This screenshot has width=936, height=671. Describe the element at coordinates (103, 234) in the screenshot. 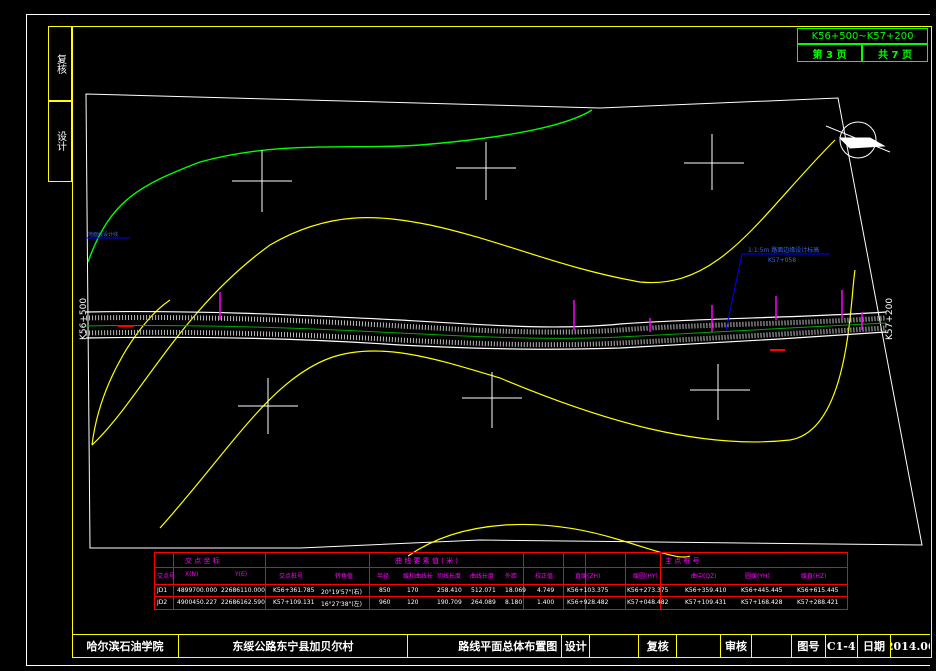

I see `left-note: 地面线设计线` at that location.